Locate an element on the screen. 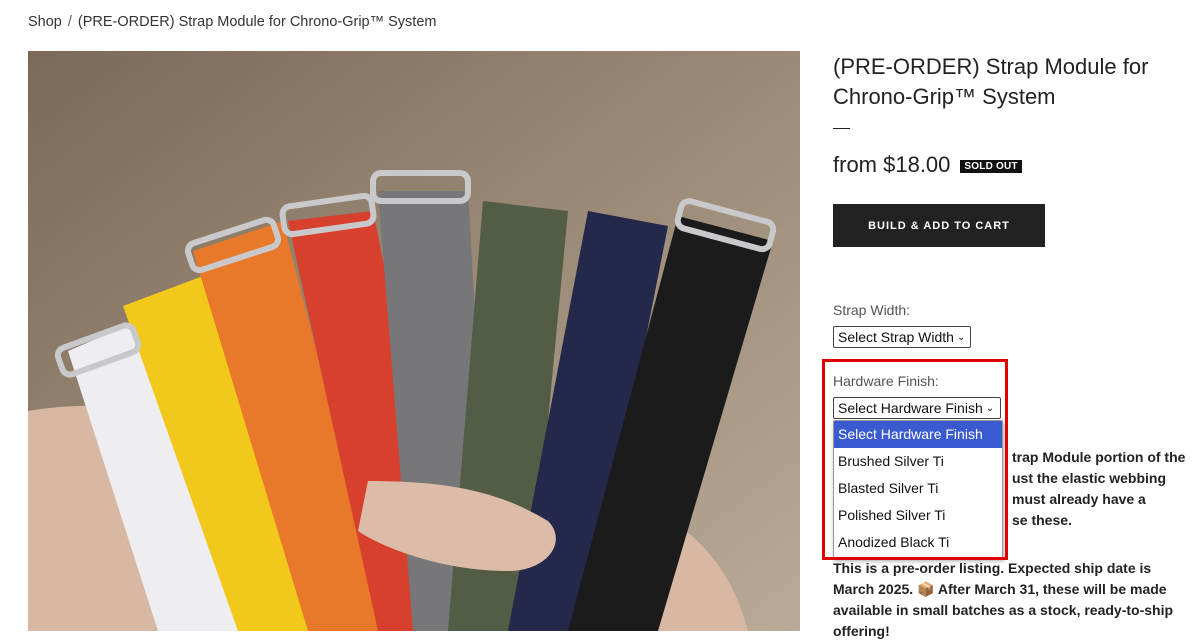 The width and height of the screenshot is (1200, 643). description-line: must already have a is located at coordinates (1079, 499).